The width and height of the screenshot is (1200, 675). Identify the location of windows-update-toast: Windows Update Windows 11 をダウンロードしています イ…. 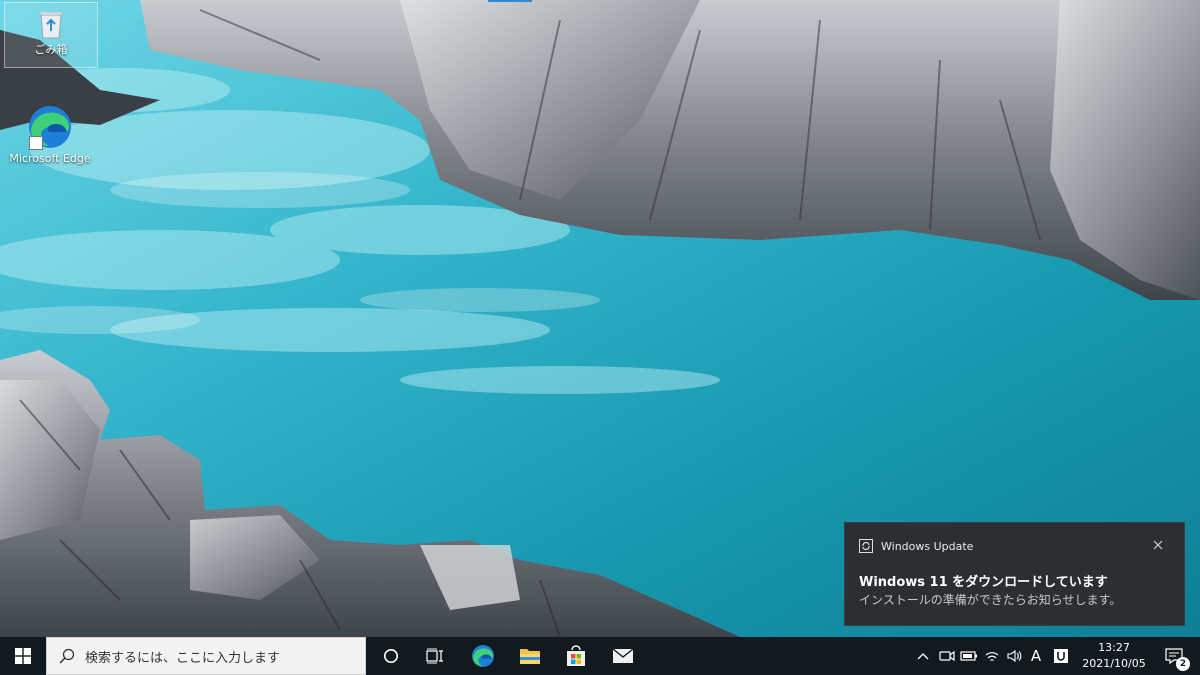
(1014, 574).